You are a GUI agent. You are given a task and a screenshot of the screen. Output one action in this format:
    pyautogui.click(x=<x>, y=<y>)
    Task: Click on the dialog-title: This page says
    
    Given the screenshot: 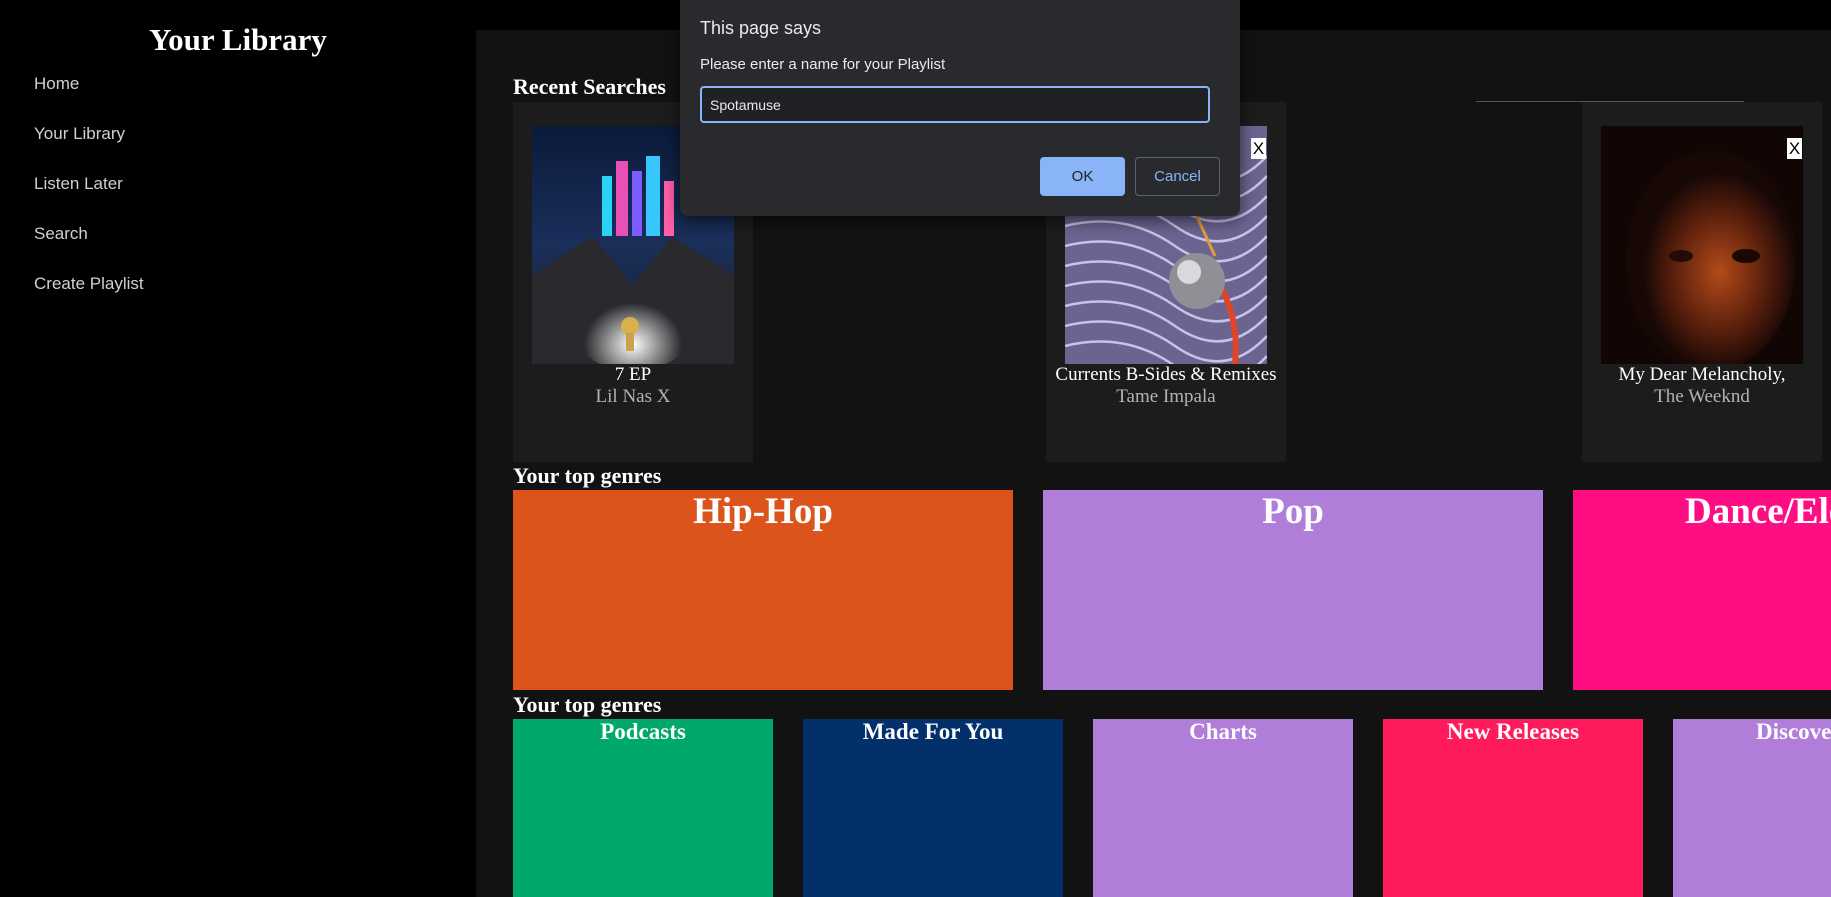 What is the action you would take?
    pyautogui.click(x=761, y=28)
    